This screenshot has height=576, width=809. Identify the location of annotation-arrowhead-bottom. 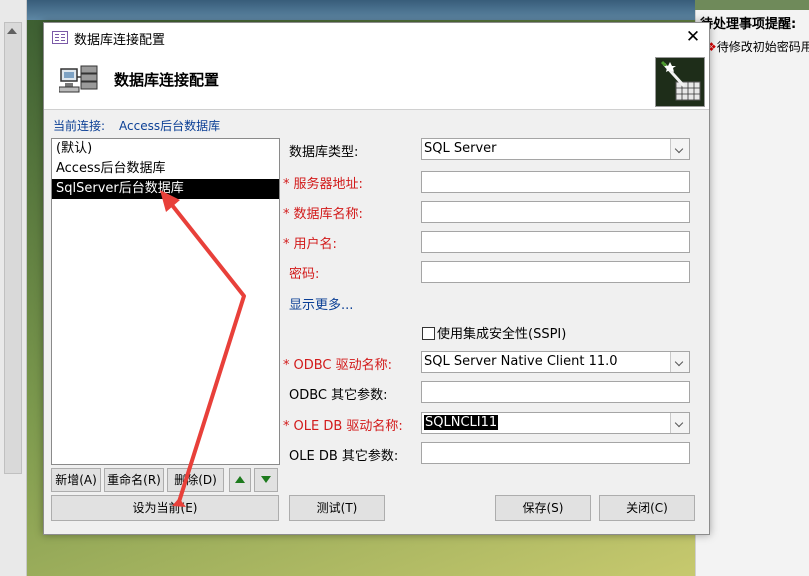
(179, 502).